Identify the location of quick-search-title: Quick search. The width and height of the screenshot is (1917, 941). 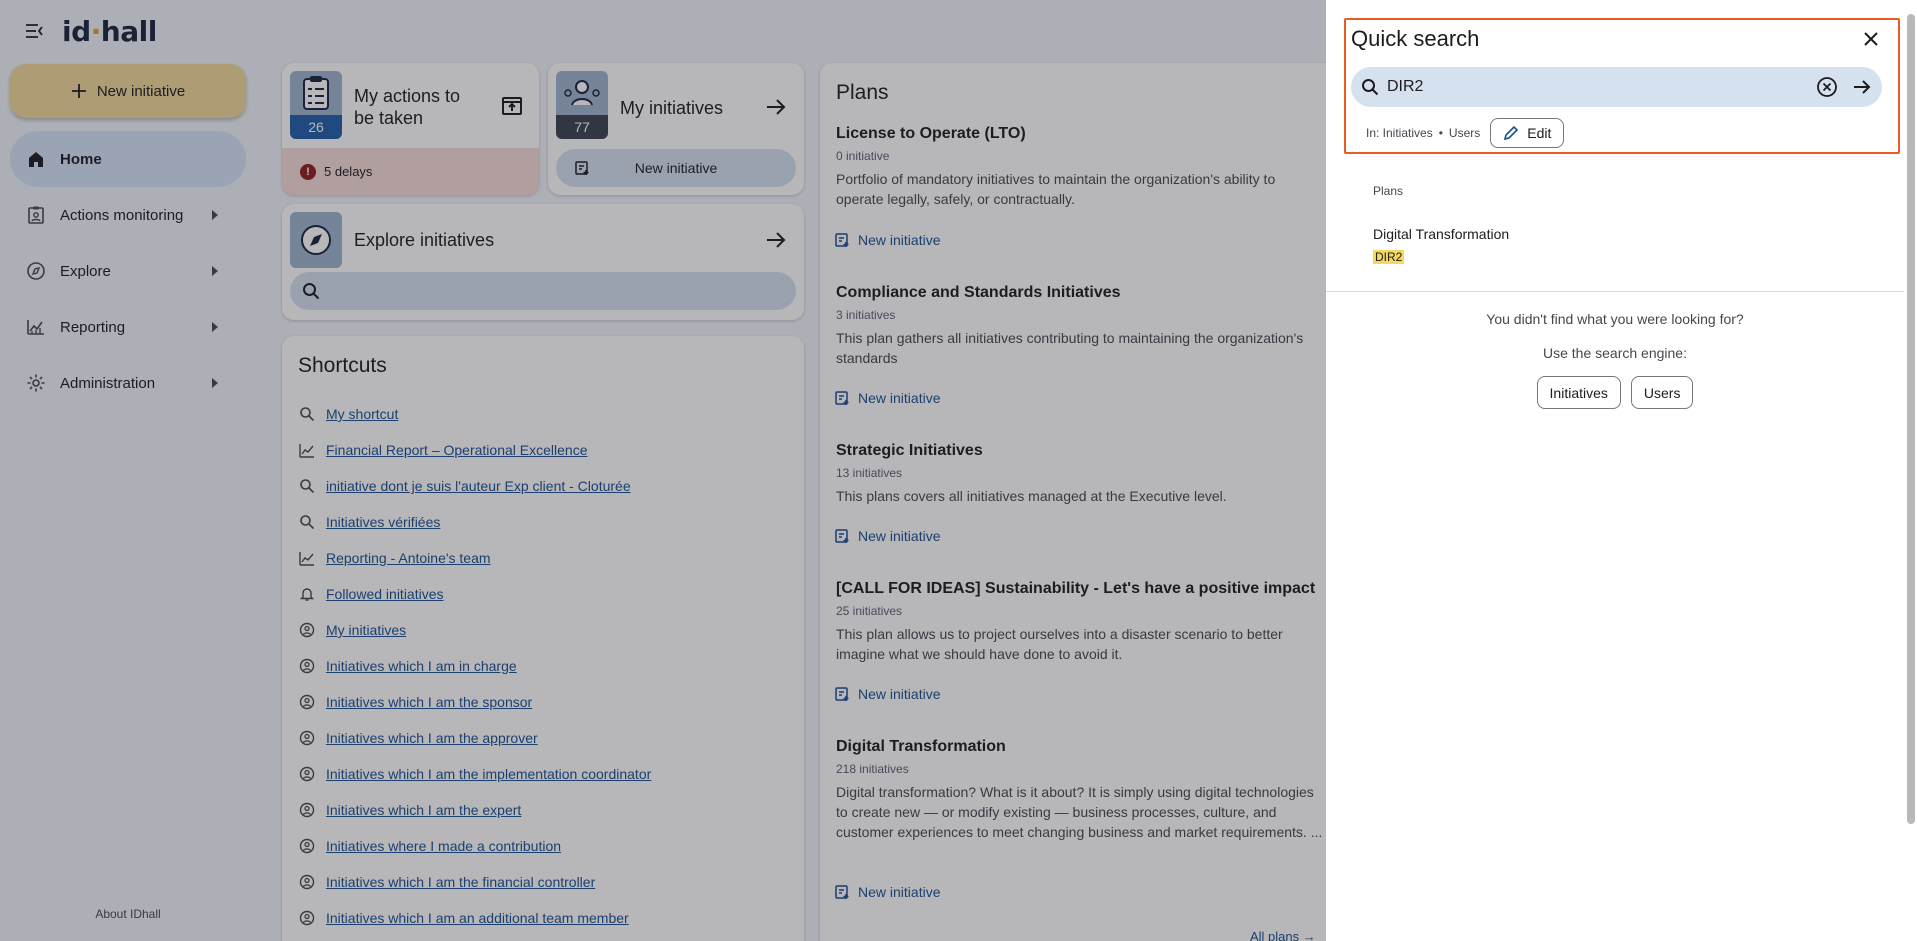
(1415, 38).